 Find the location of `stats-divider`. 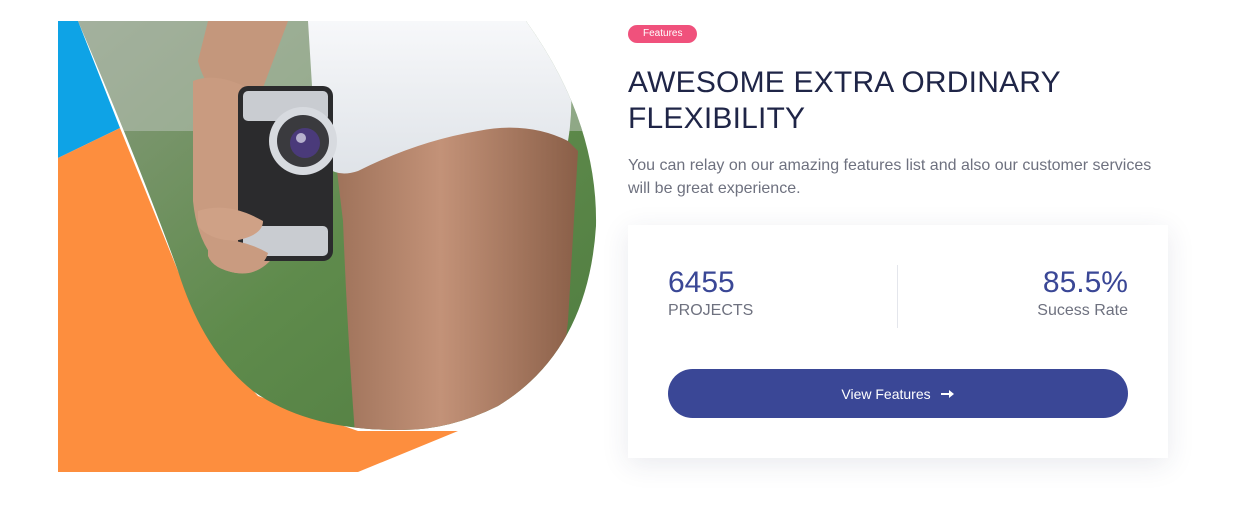

stats-divider is located at coordinates (897, 296).